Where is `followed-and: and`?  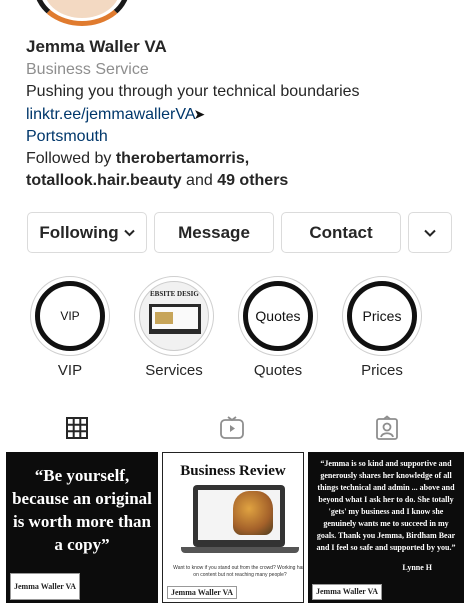 followed-and: and is located at coordinates (199, 180).